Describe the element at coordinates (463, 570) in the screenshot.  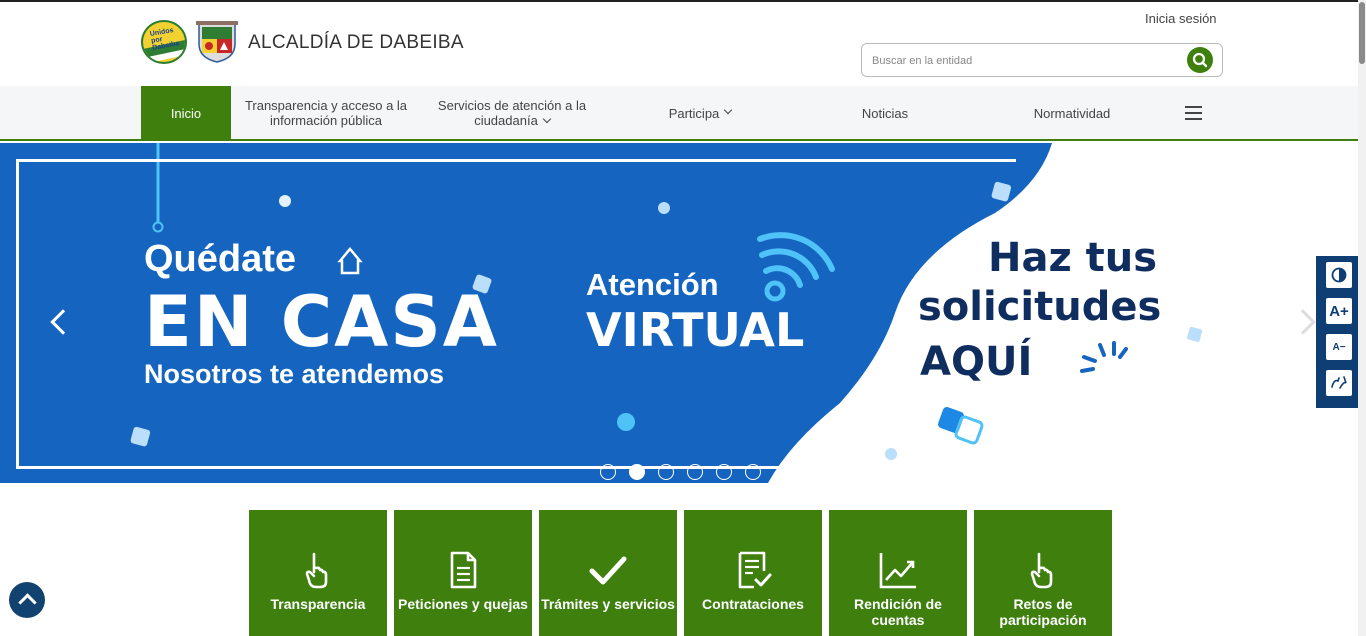
I see `document-icon` at that location.